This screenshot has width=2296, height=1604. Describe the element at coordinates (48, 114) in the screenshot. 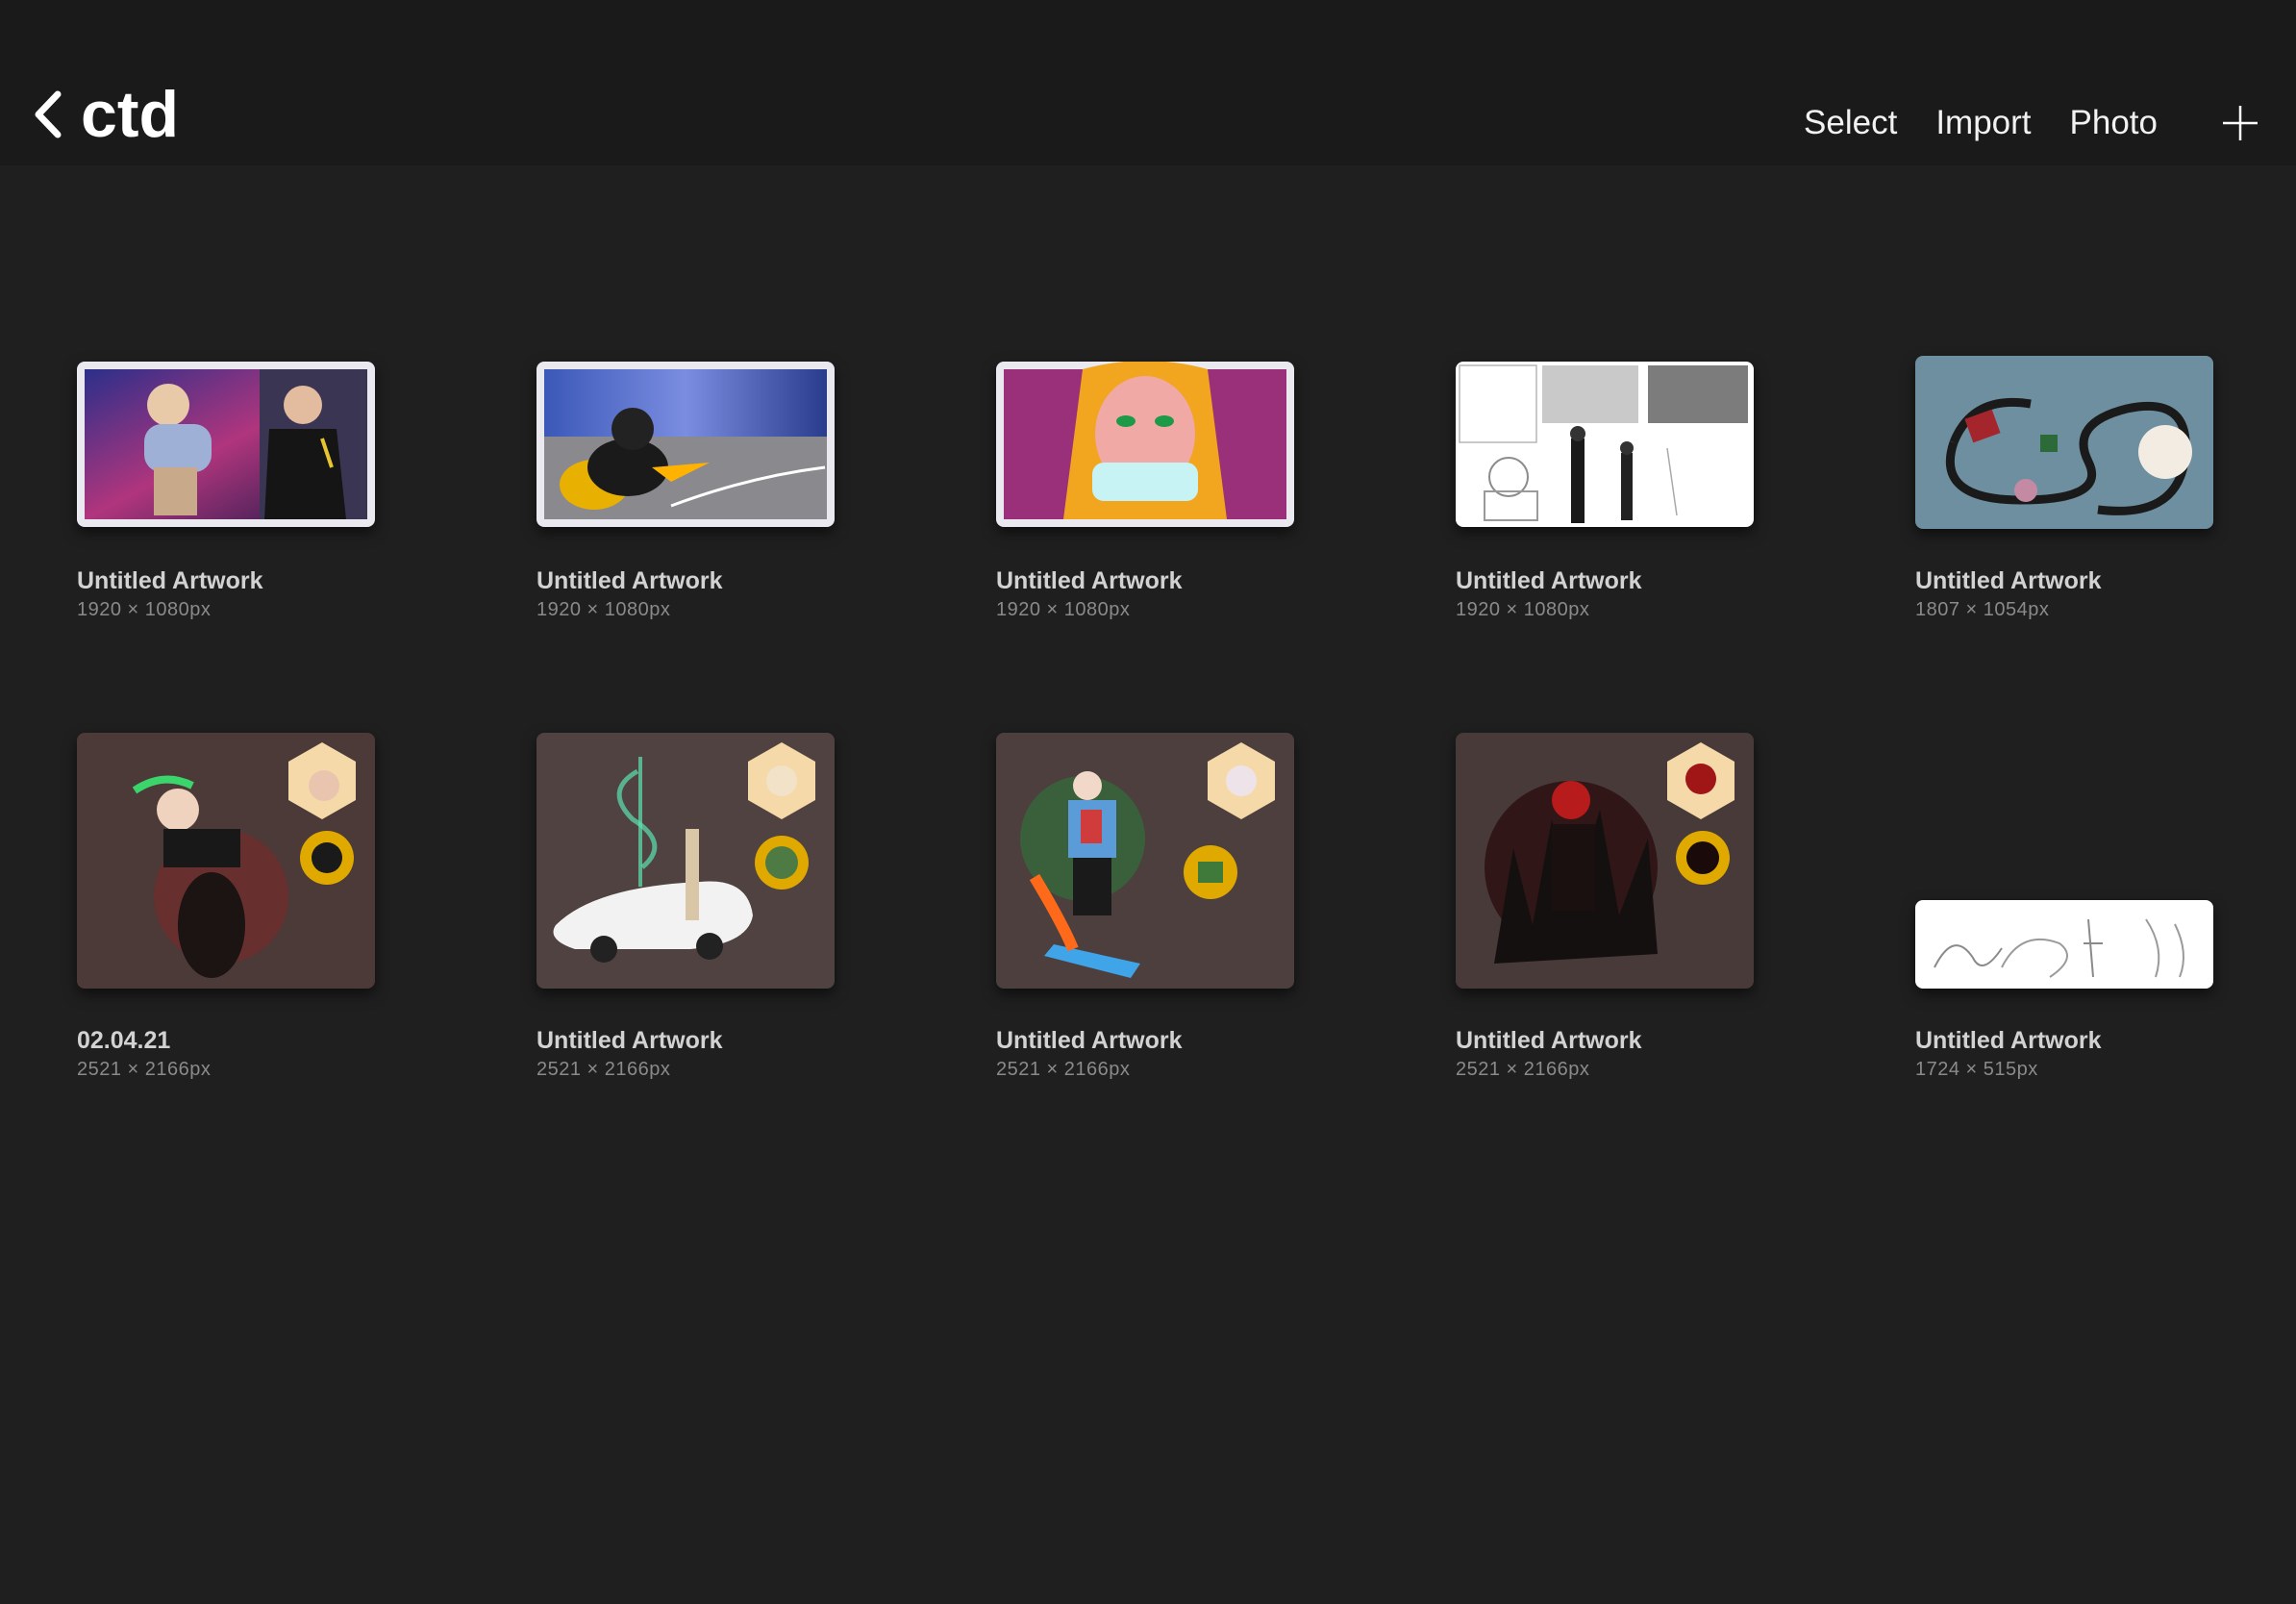

I see `chevron-left-icon` at that location.